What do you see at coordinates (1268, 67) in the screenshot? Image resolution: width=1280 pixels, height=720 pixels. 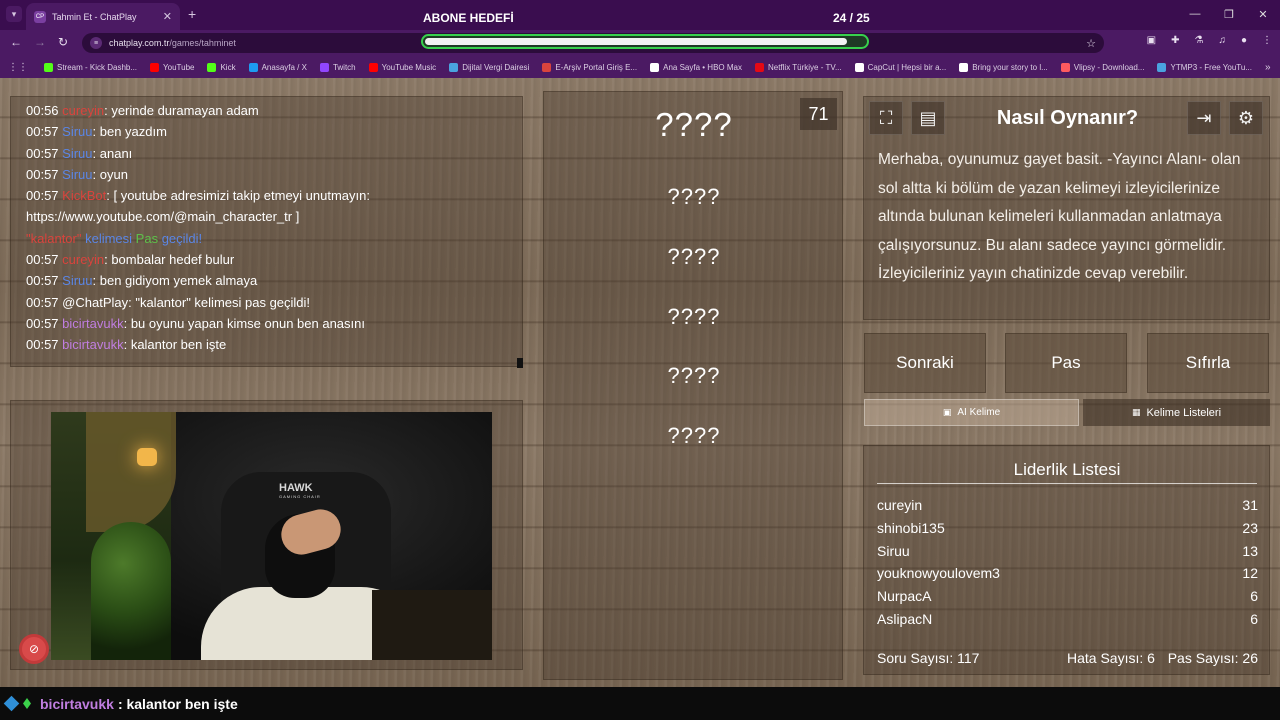 I see `bookmarks-overflow-icon: »` at bounding box center [1268, 67].